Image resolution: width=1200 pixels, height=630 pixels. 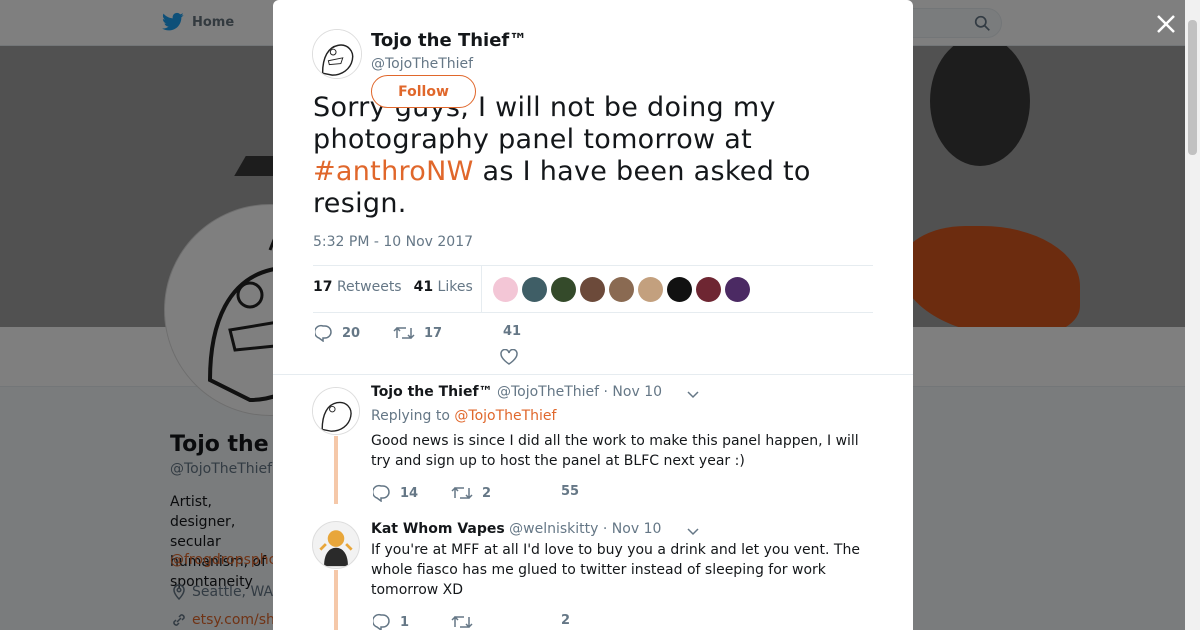 I want to click on reply-author-handle: @TojoTheThief, so click(x=548, y=392).